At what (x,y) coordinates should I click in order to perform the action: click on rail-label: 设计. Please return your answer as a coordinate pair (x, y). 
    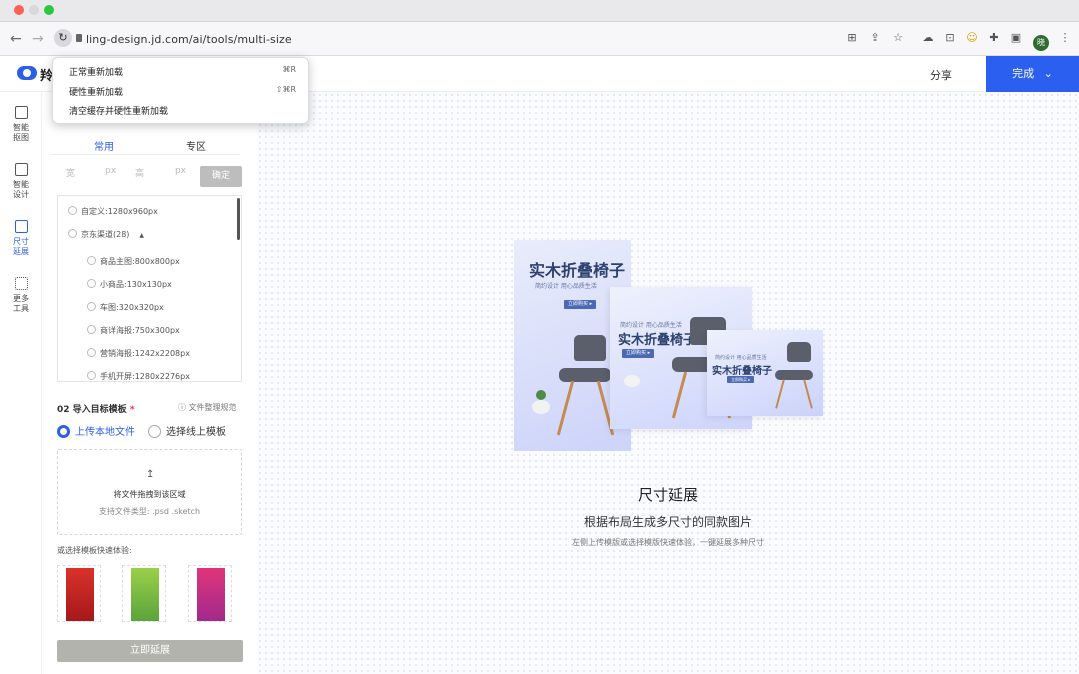
    Looking at the image, I should click on (21, 194).